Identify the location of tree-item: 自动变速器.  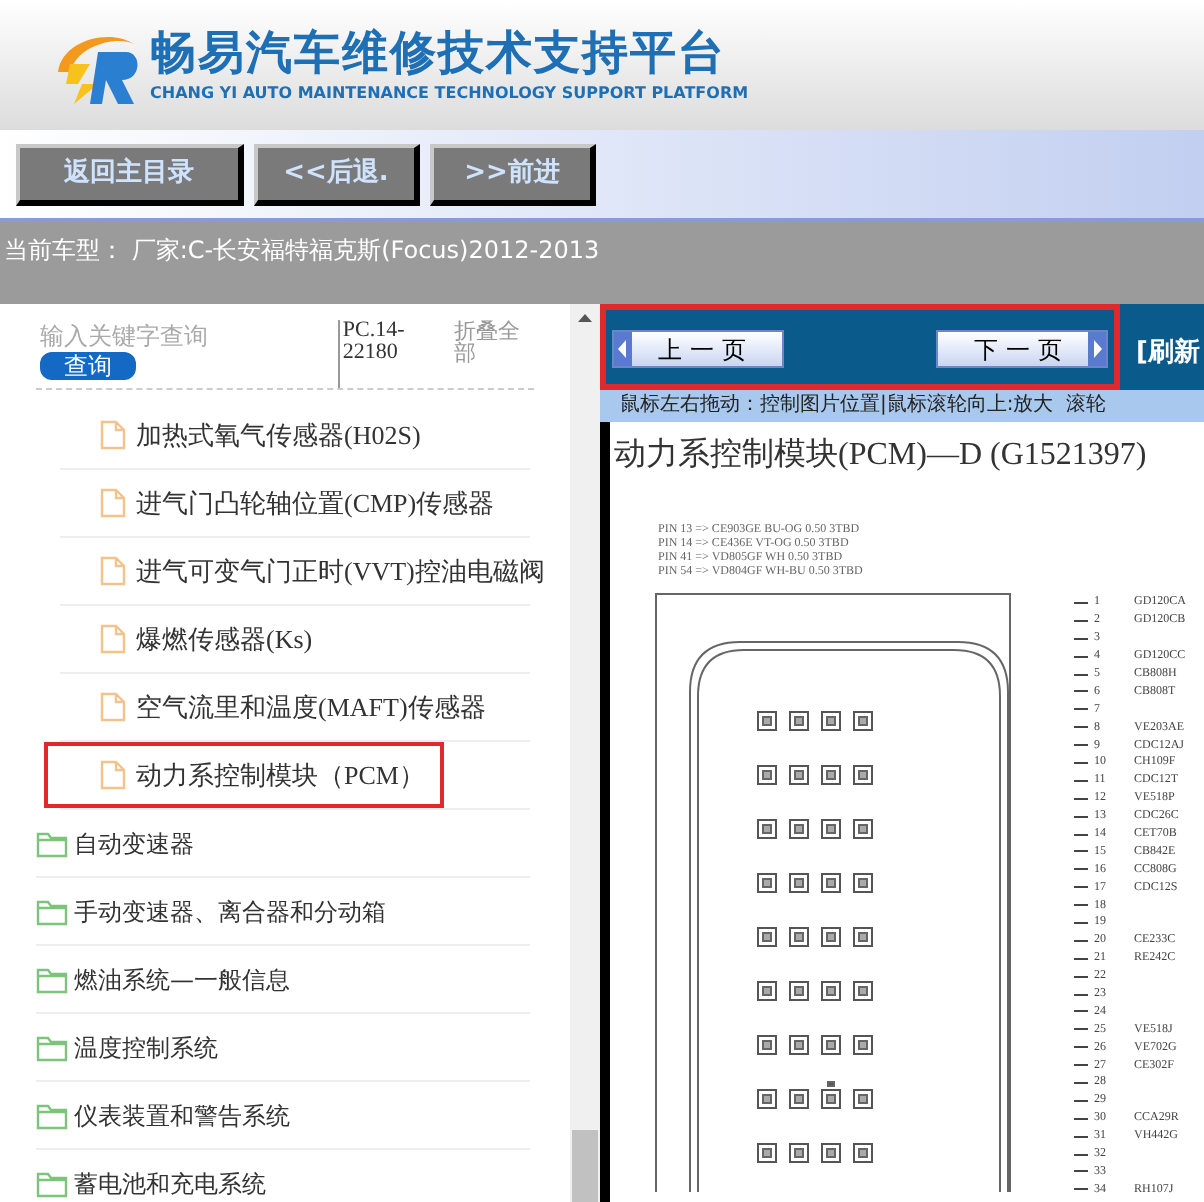
(123, 843).